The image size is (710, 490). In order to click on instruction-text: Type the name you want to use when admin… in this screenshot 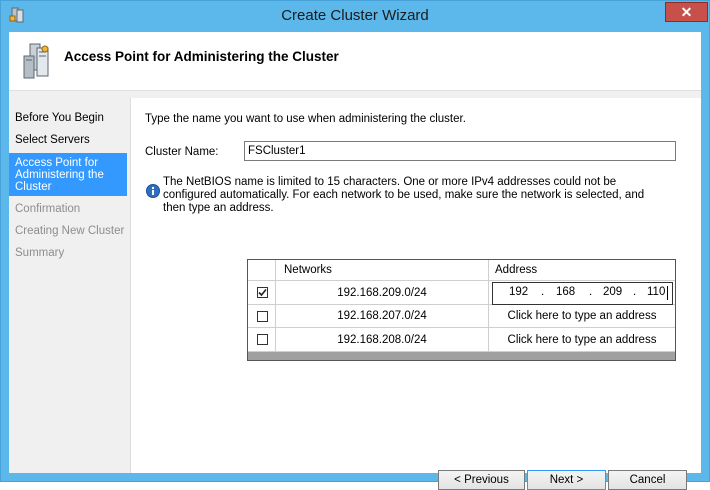, I will do `click(305, 119)`.